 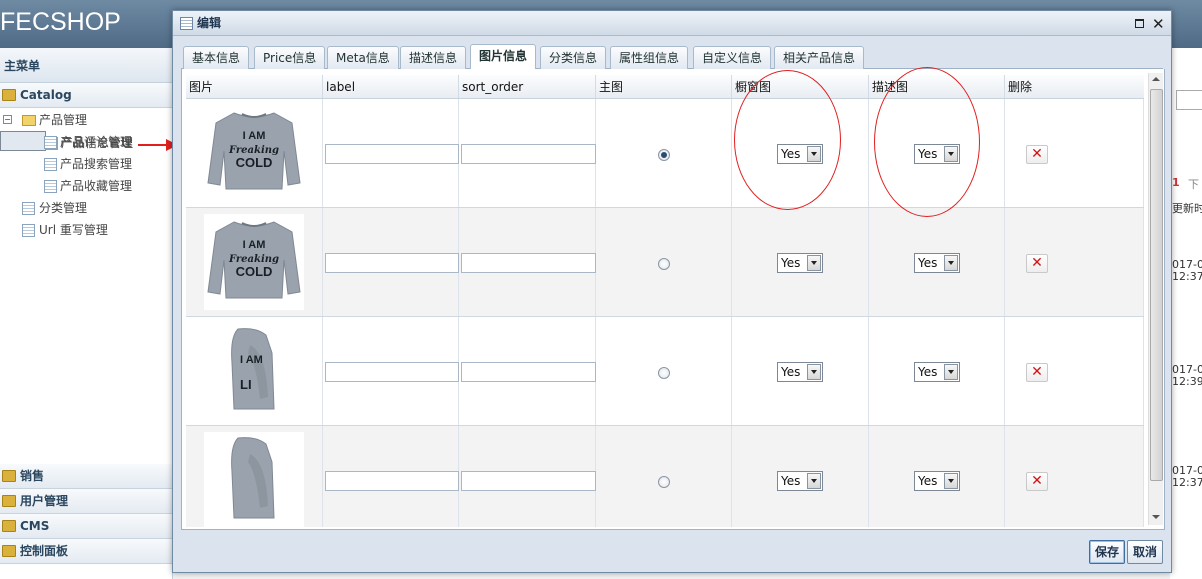 I want to click on tree-item-url-rewrite: Url 重写管理, so click(x=86, y=230).